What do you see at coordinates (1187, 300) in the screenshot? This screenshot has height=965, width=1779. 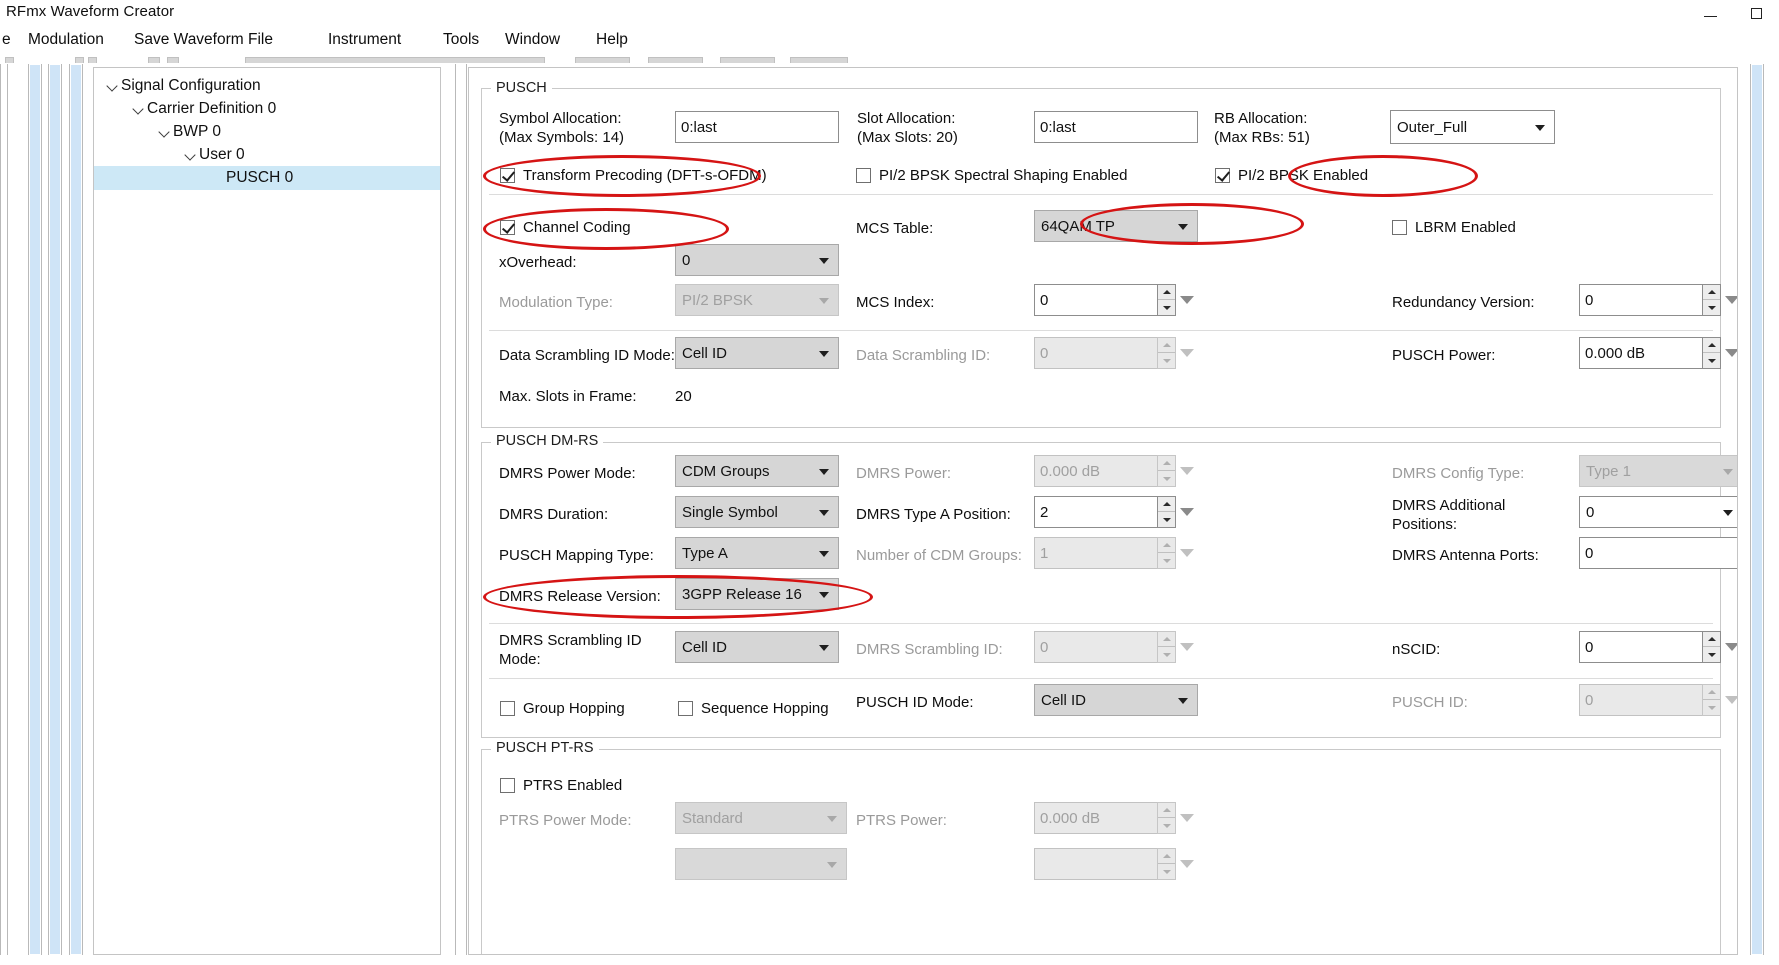 I see `mcs-index-dropdown-icon` at bounding box center [1187, 300].